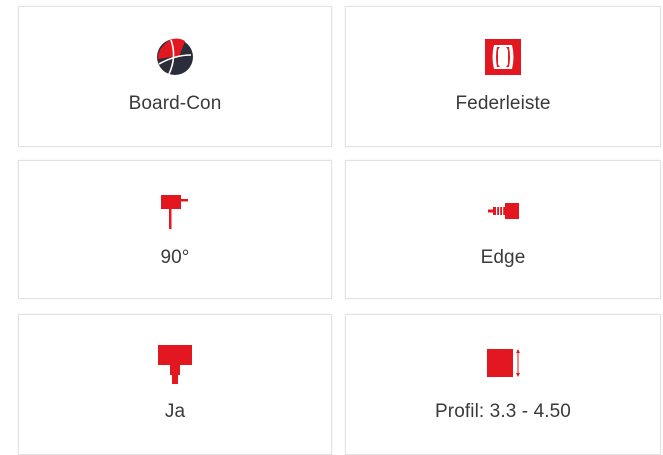 The image size is (663, 455). Describe the element at coordinates (175, 257) in the screenshot. I see `card-label-angle: 90°` at that location.